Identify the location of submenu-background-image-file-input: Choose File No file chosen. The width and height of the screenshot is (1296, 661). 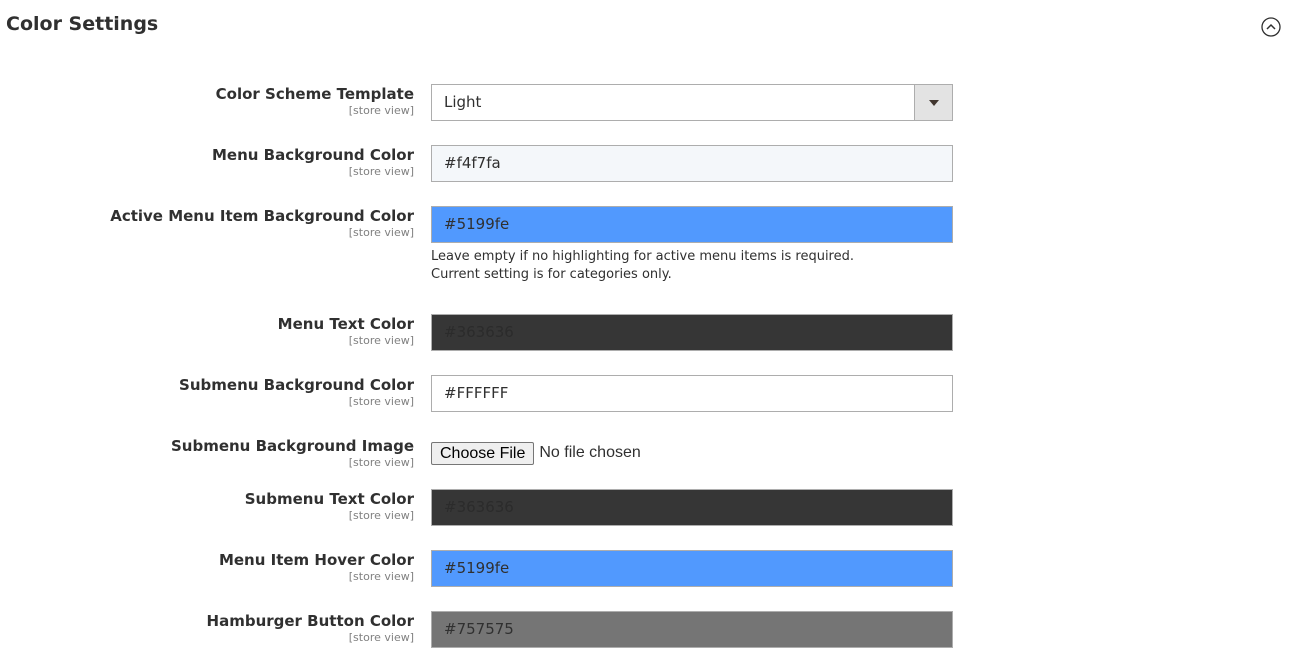
(536, 453).